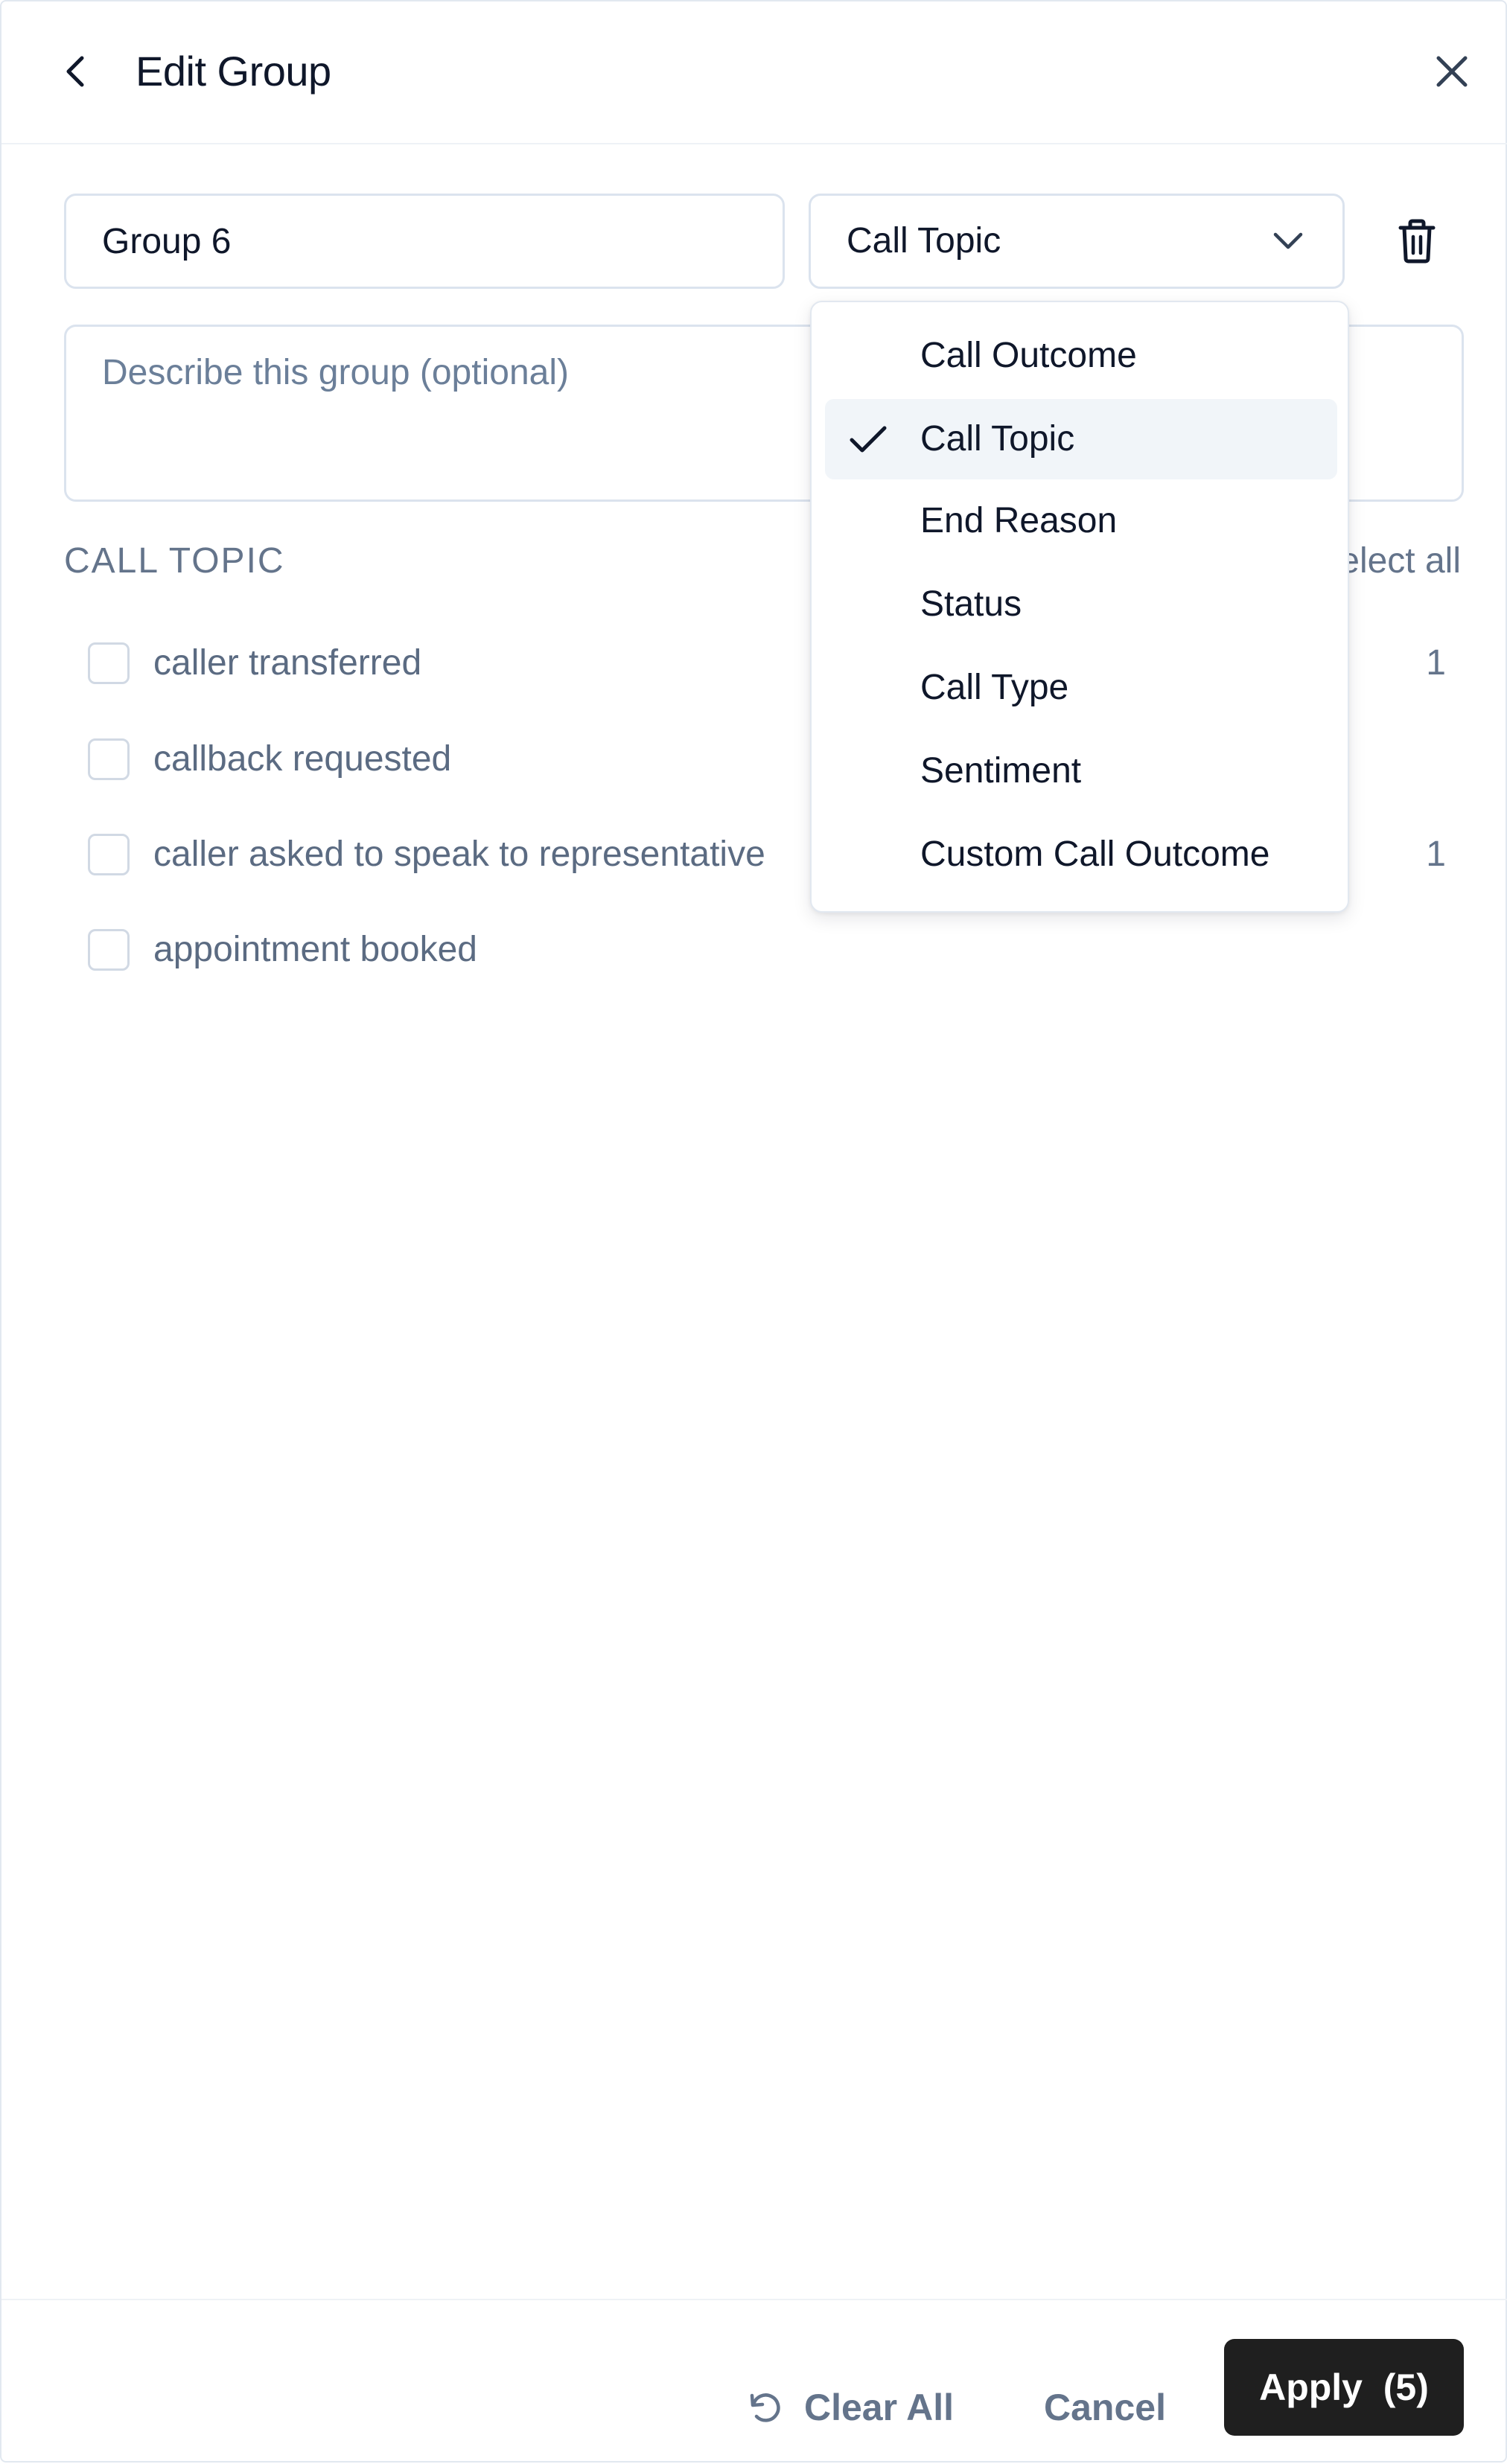  Describe the element at coordinates (879, 2407) in the screenshot. I see `clear-all-label: Clear All` at that location.